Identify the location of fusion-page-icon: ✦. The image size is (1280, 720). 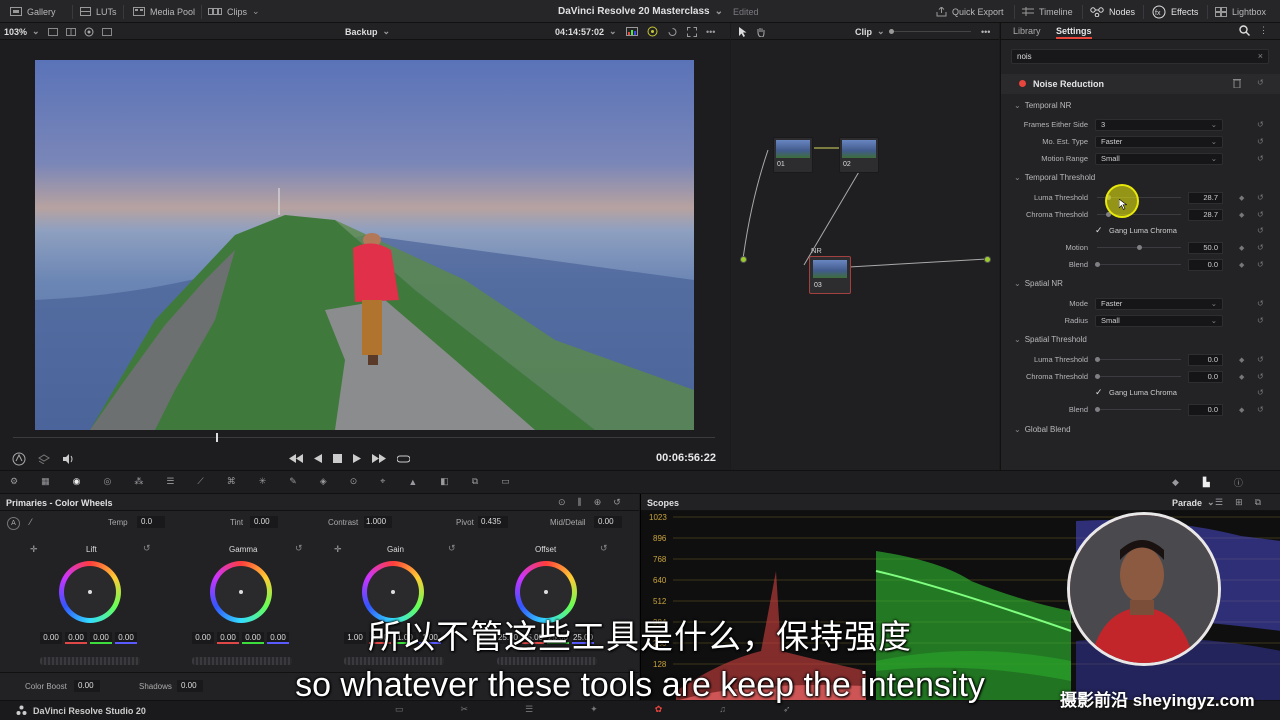
(594, 709).